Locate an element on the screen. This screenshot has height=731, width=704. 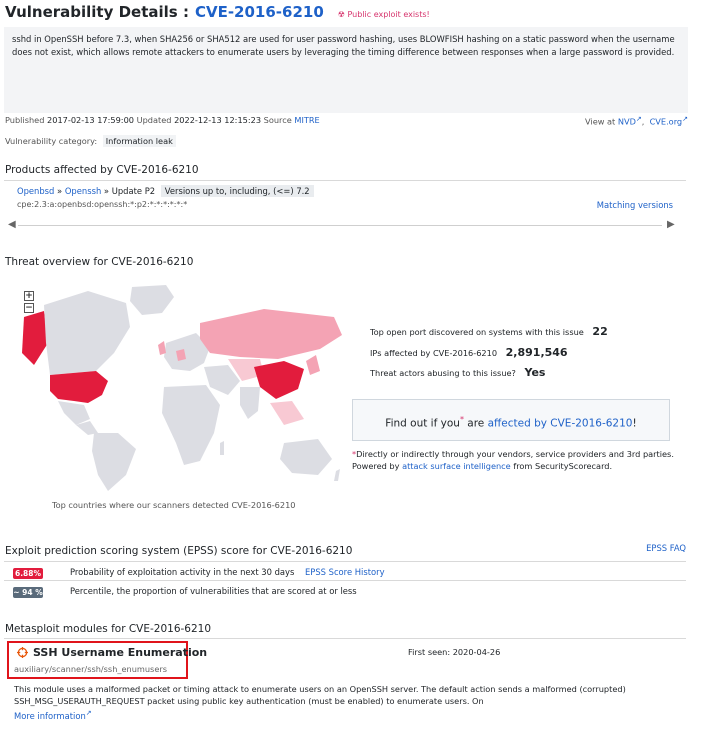
update-label: » Update is located at coordinates (123, 191).